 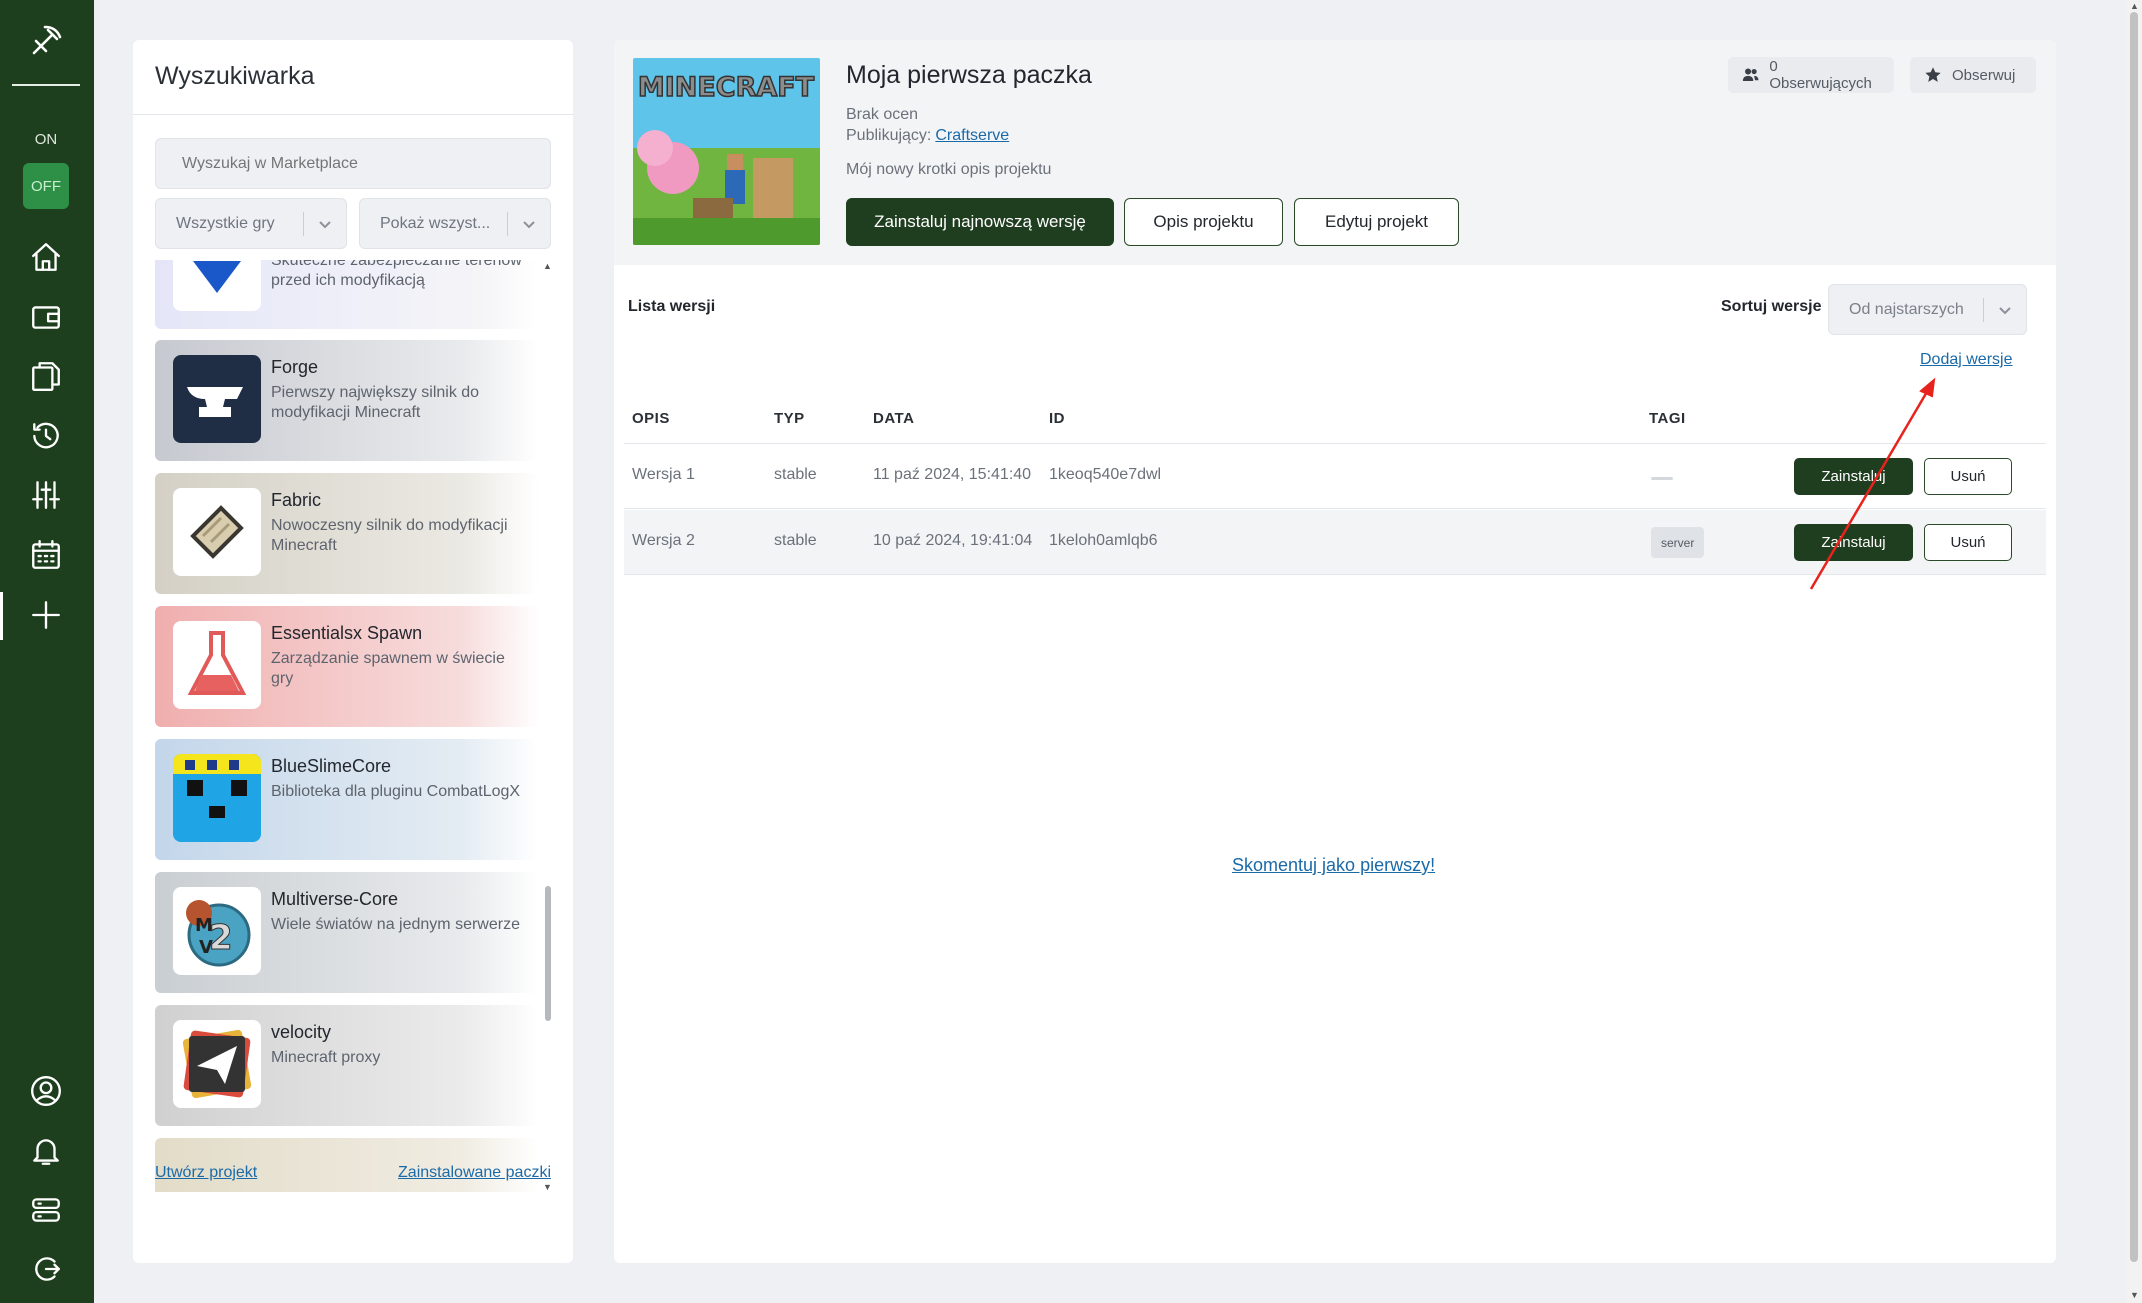 I want to click on empty-tag-placeholder, so click(x=1662, y=478).